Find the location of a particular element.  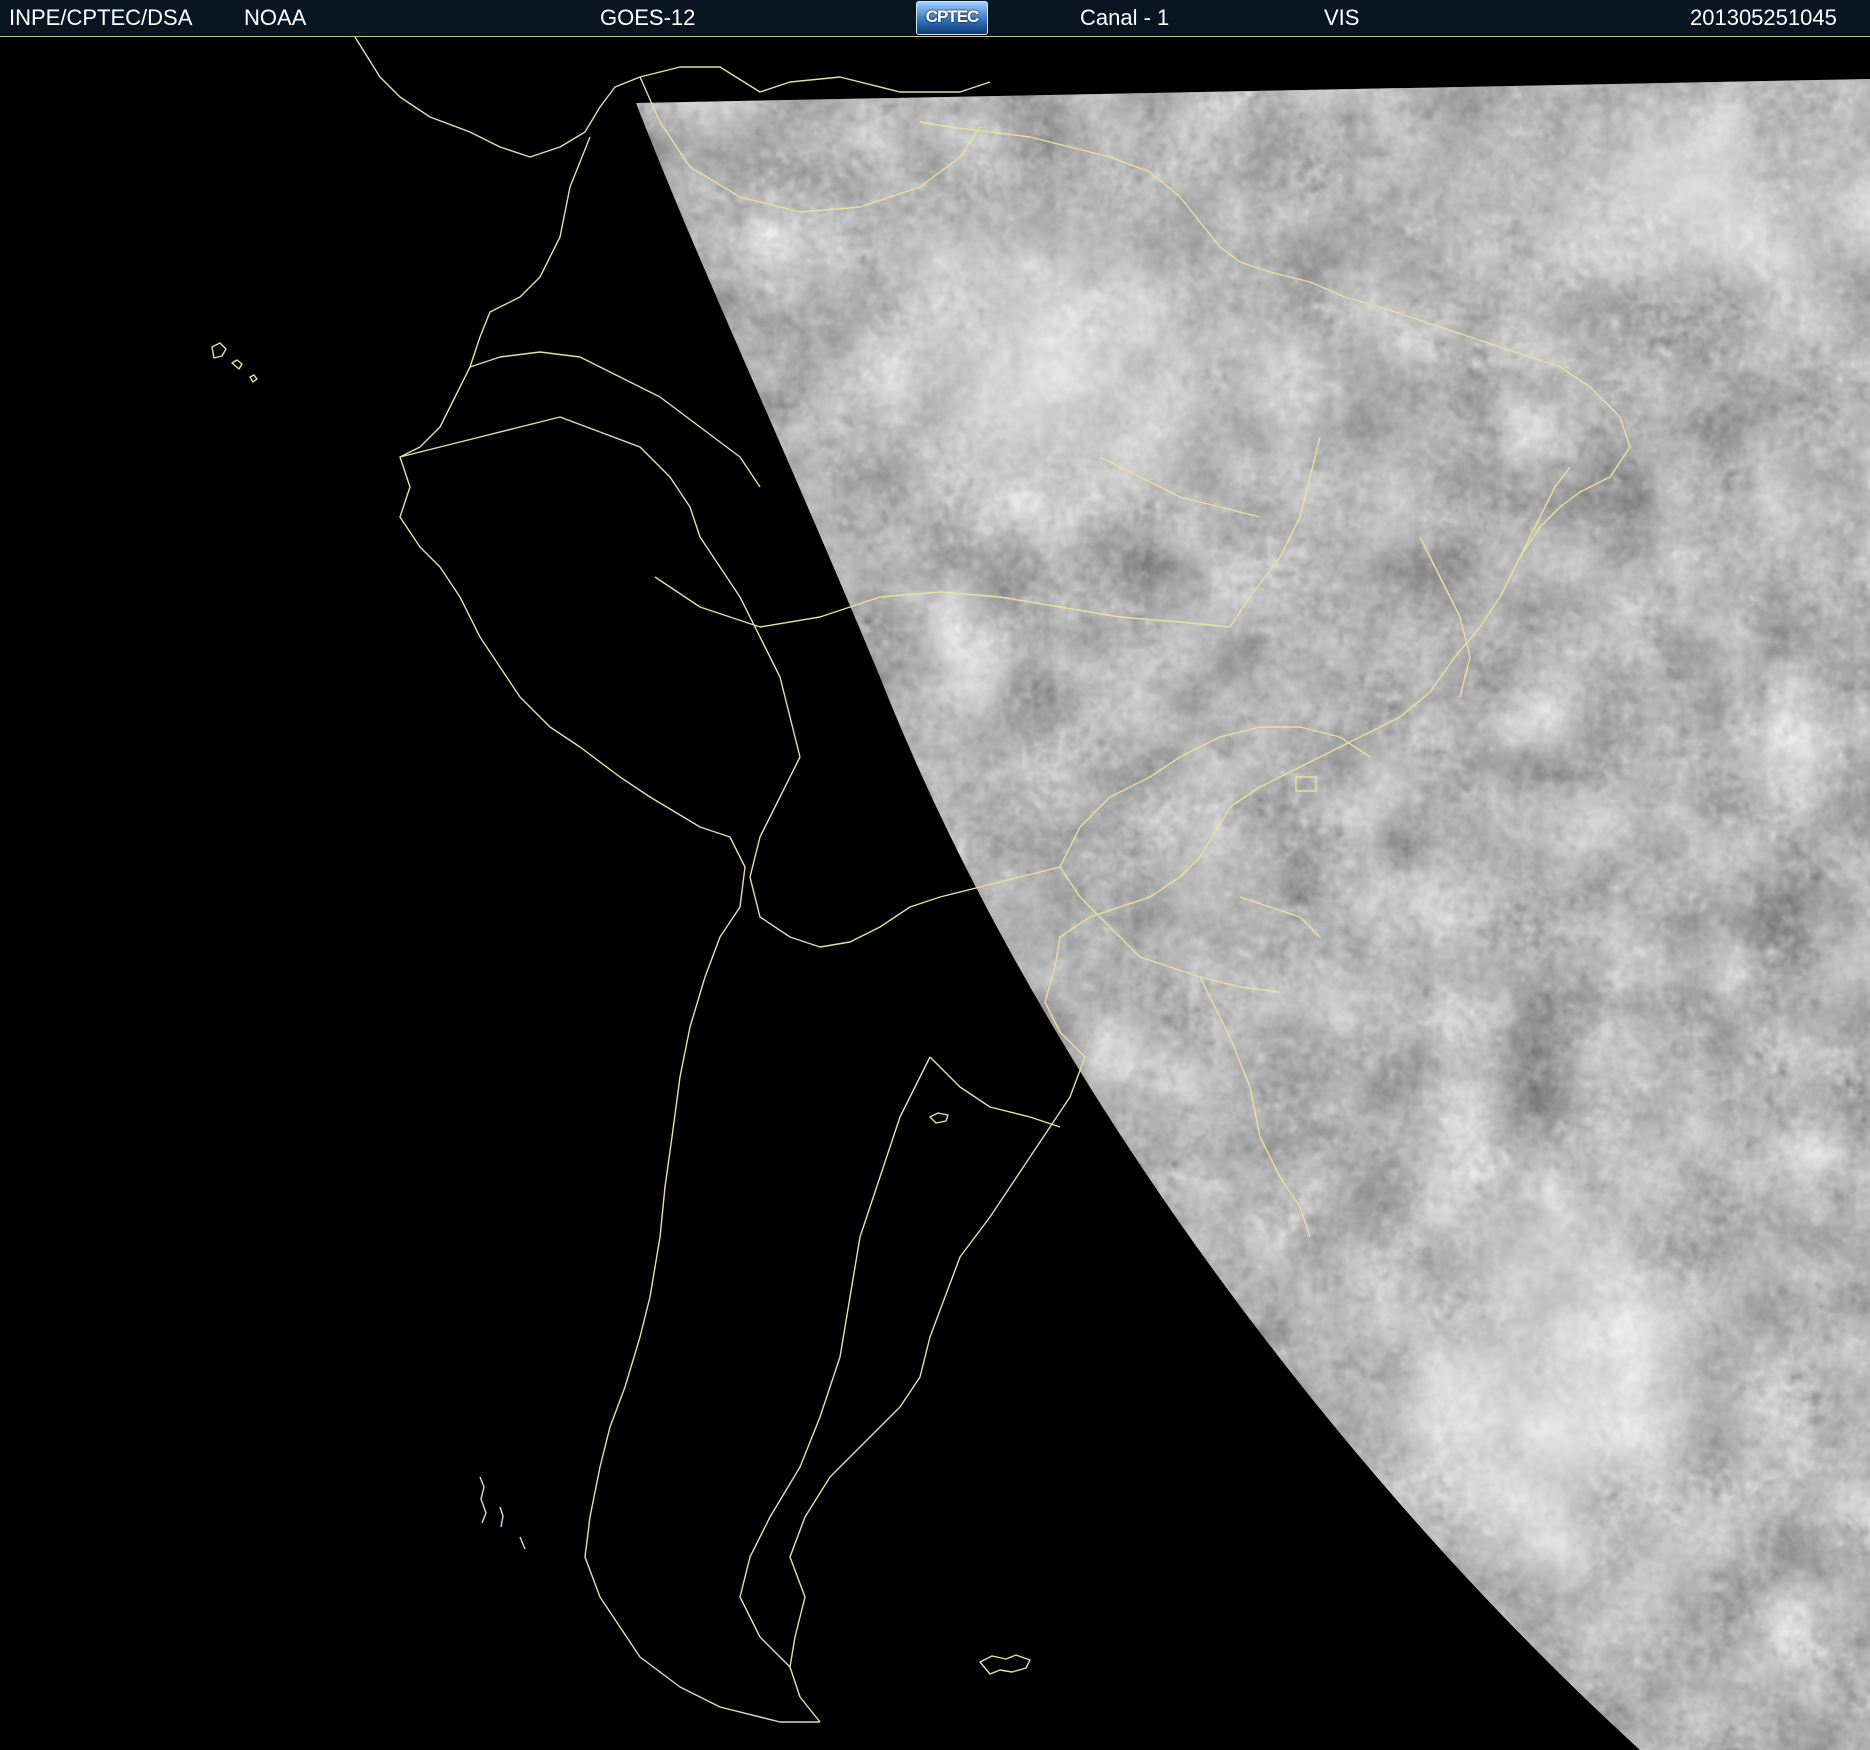

satellite-label: GOES-12 is located at coordinates (648, 17).